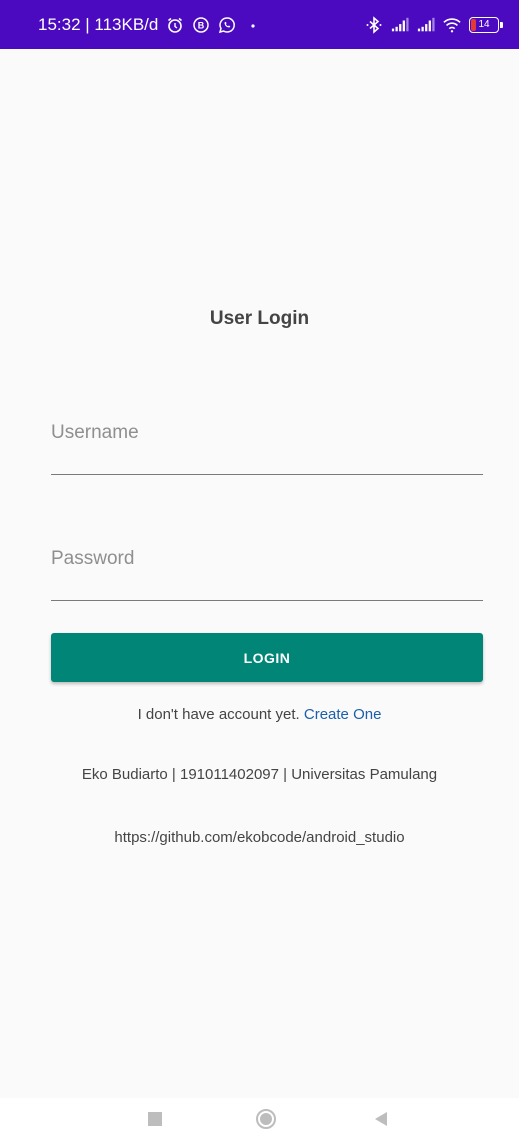 This screenshot has height=1139, width=519. What do you see at coordinates (381, 1119) in the screenshot?
I see `back-icon` at bounding box center [381, 1119].